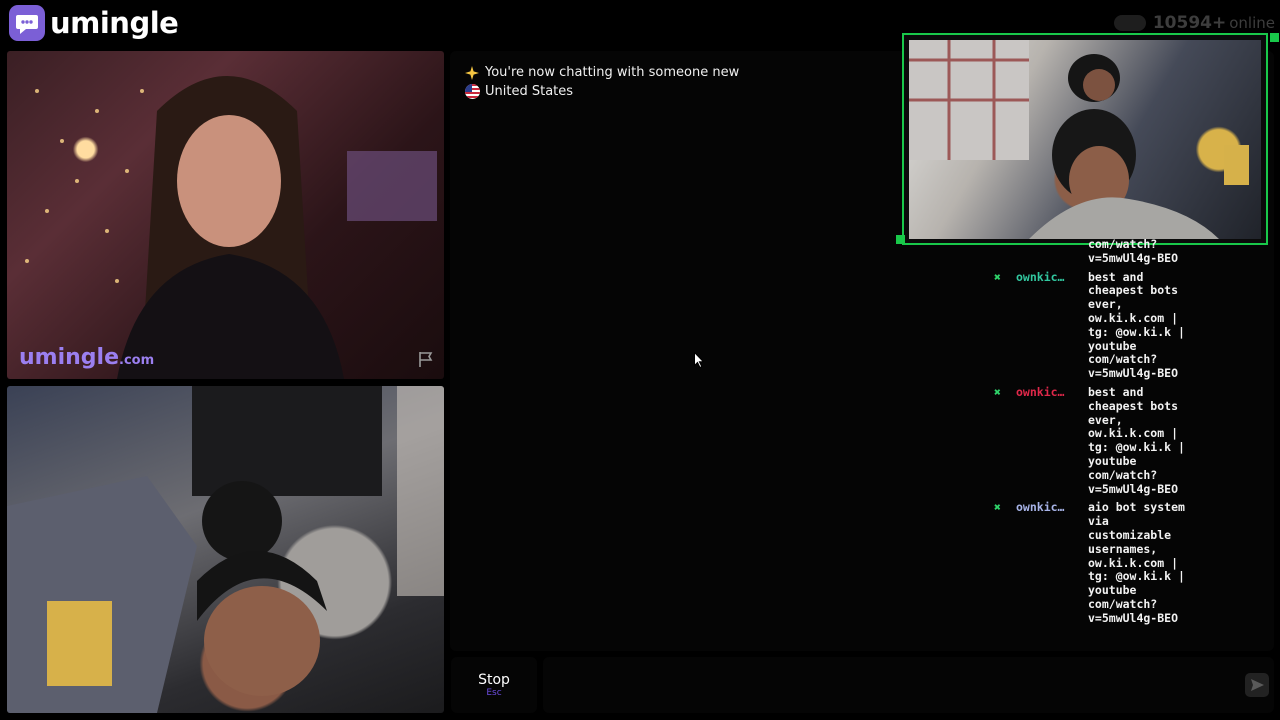 This screenshot has width=1280, height=720. Describe the element at coordinates (69, 357) in the screenshot. I see `watermark-brand: umingle` at that location.